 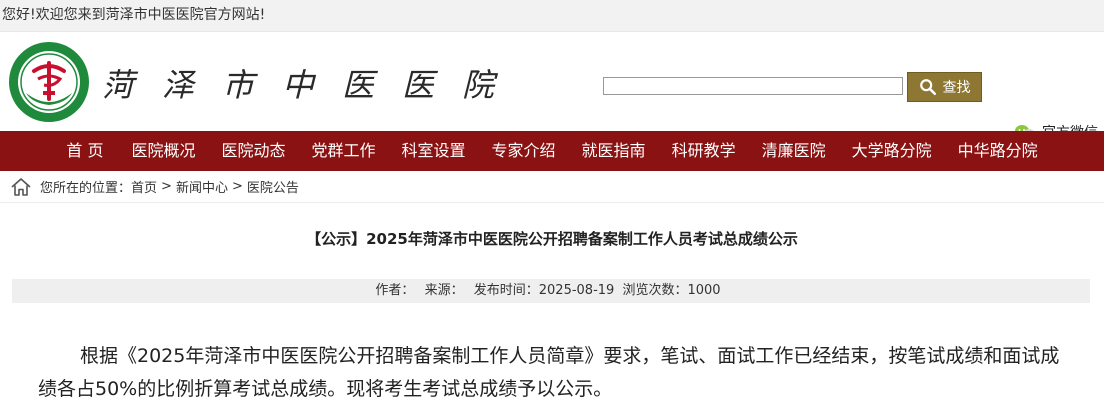 What do you see at coordinates (552, 239) in the screenshot?
I see `article-title: 【公示】2025年菏泽市中医医院公开招聘备案制工作人员考试总成绩公示` at bounding box center [552, 239].